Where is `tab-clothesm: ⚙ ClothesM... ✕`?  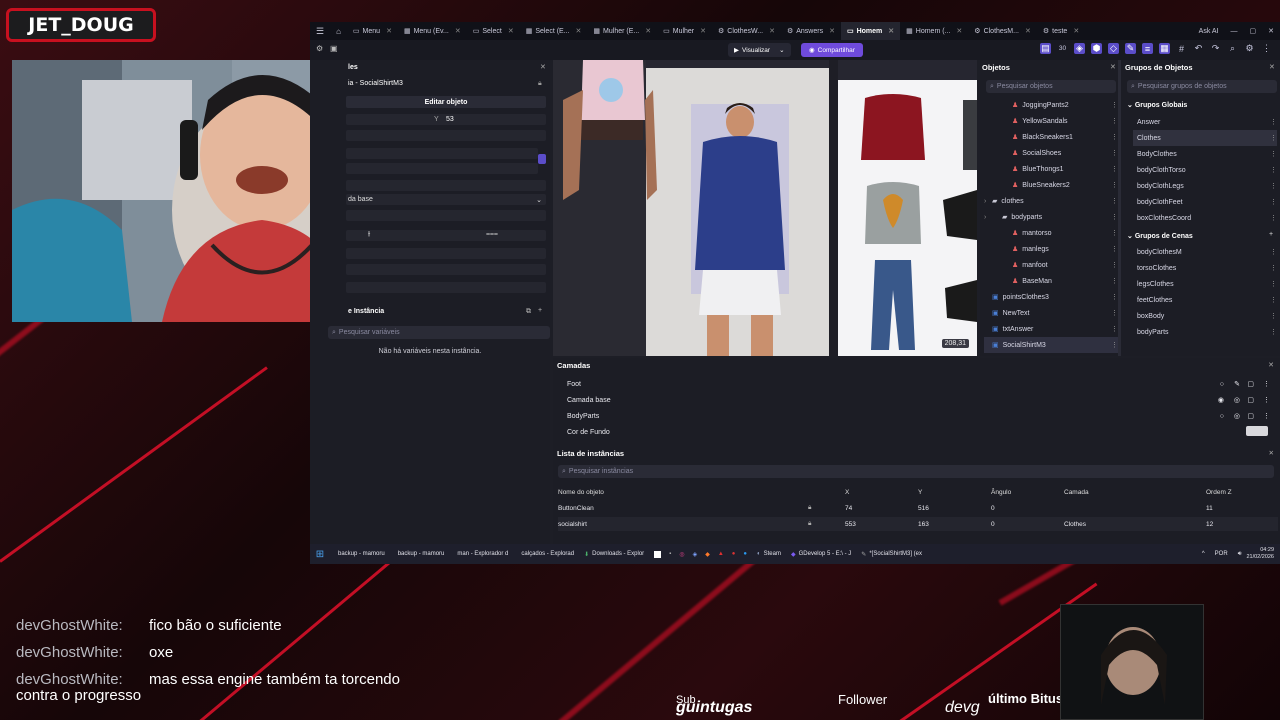 tab-clothesm: ⚙ ClothesM... ✕ is located at coordinates (1002, 31).